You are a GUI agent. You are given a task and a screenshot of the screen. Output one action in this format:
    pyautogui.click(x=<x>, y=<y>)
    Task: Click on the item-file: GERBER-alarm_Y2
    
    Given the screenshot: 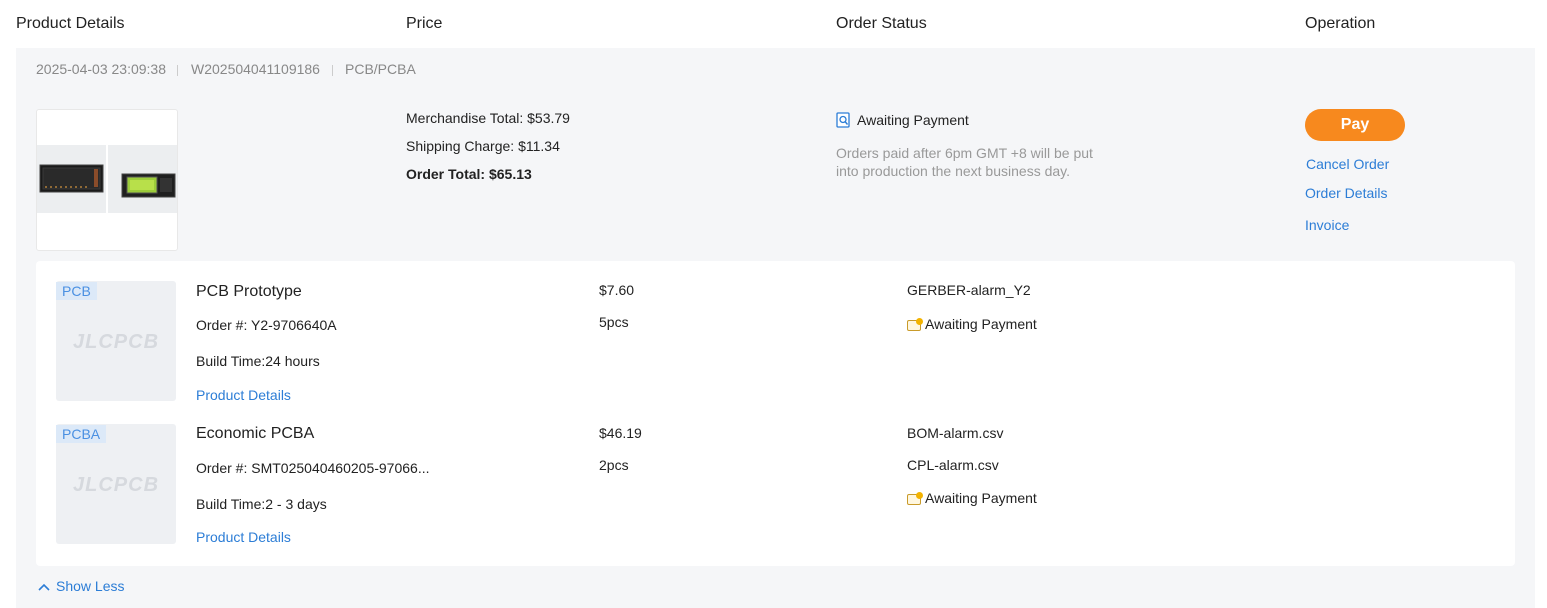 What is the action you would take?
    pyautogui.click(x=969, y=290)
    